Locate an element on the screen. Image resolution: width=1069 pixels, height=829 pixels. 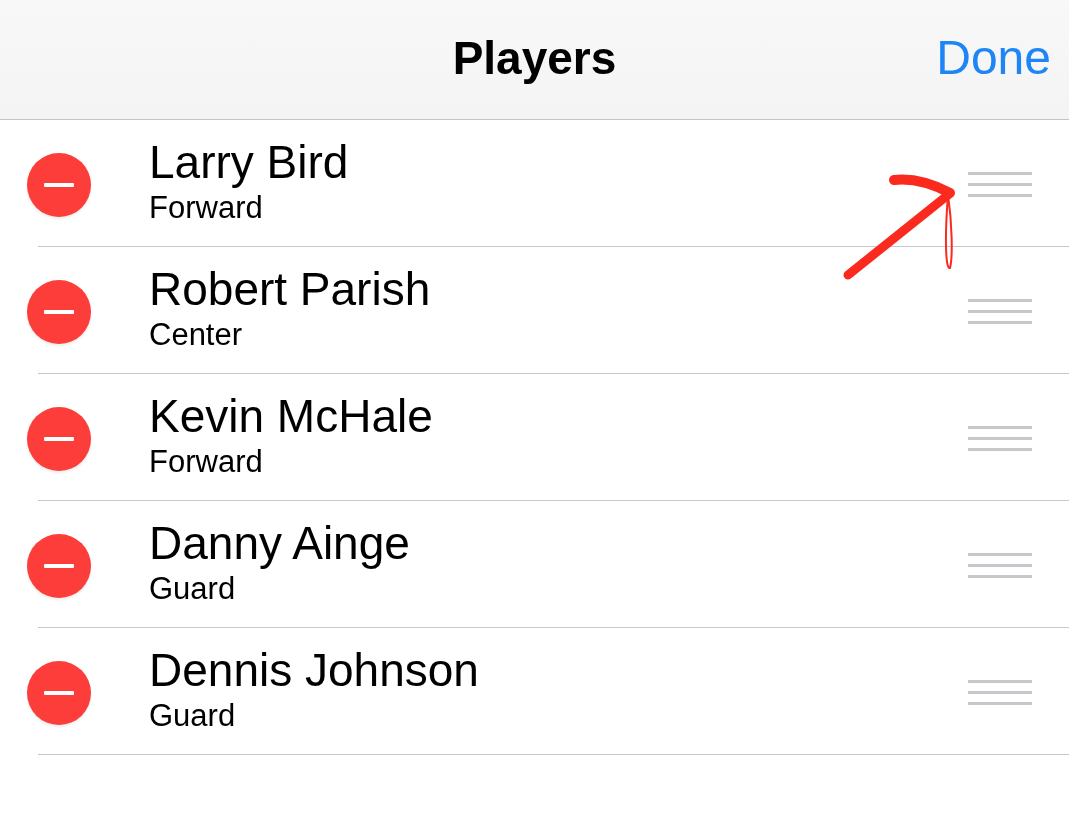
player-name: Robert Parish is located at coordinates (290, 289).